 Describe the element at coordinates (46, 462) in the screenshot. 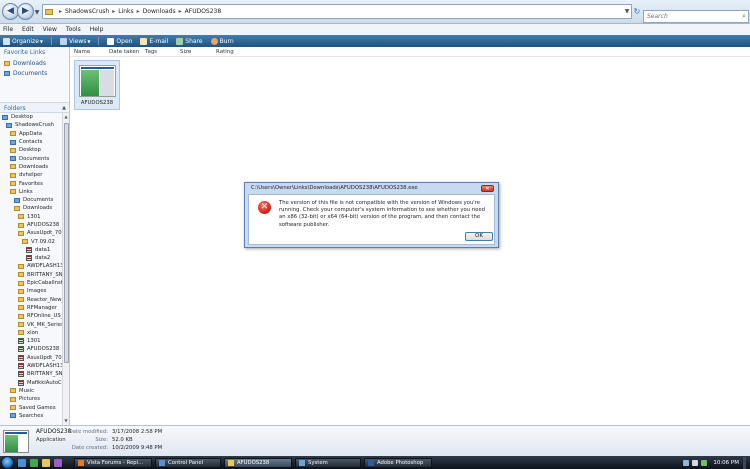

I see `quick-launch-folder-icon` at that location.